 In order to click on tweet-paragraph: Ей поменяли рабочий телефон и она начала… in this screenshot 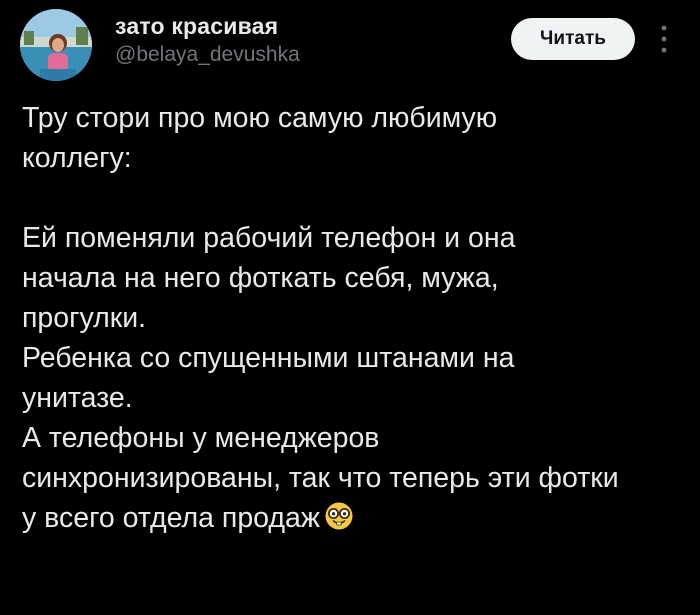, I will do `click(269, 278)`.